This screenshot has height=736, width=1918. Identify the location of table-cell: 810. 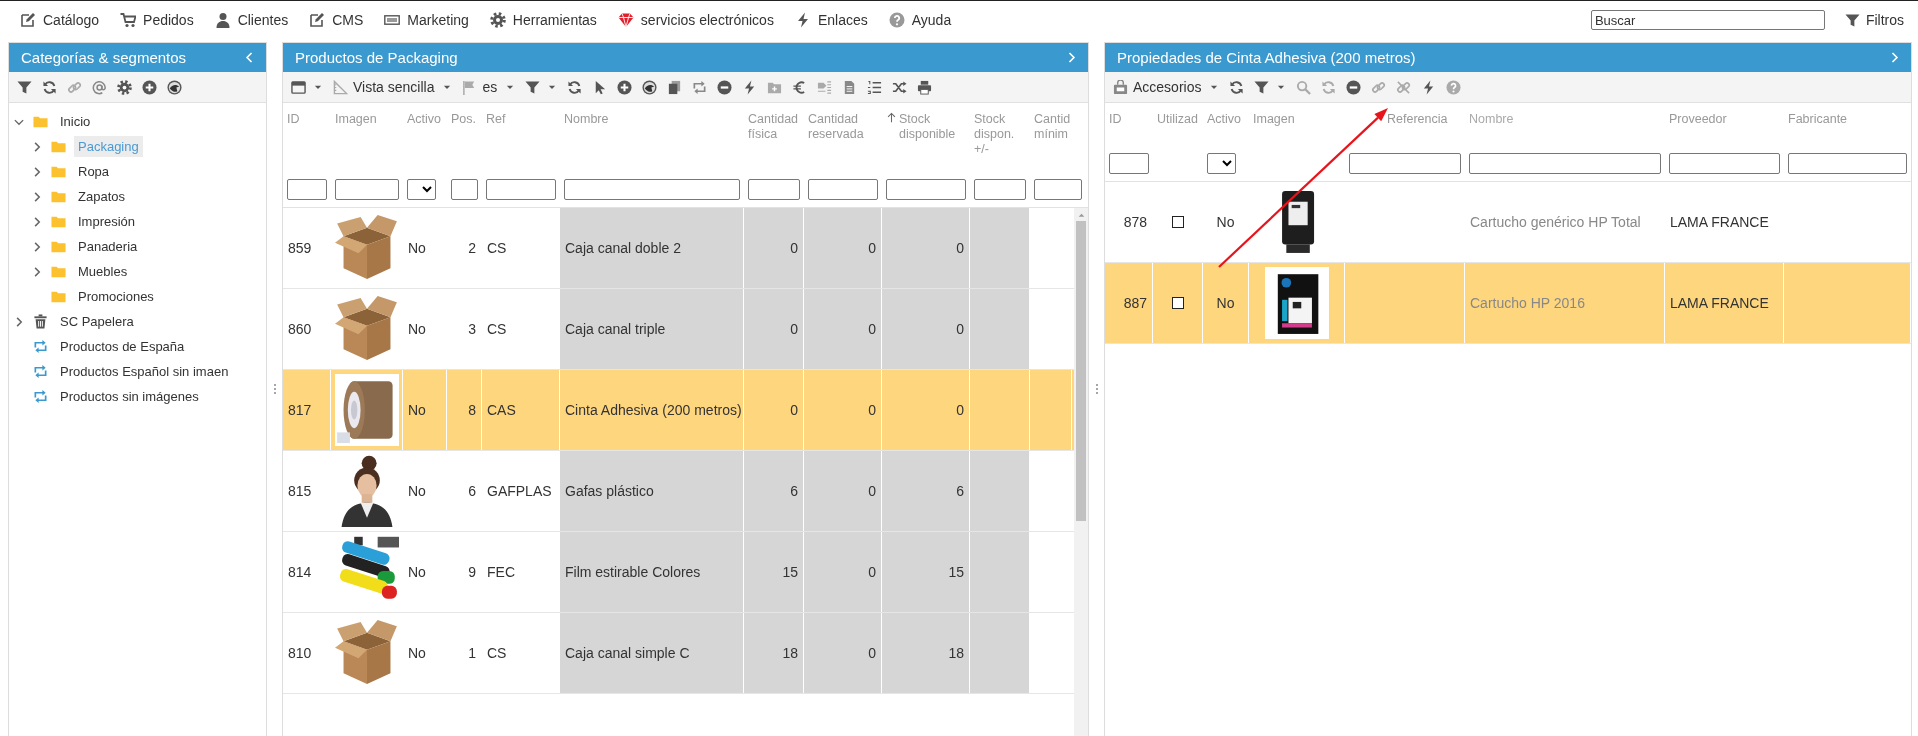
(307, 653).